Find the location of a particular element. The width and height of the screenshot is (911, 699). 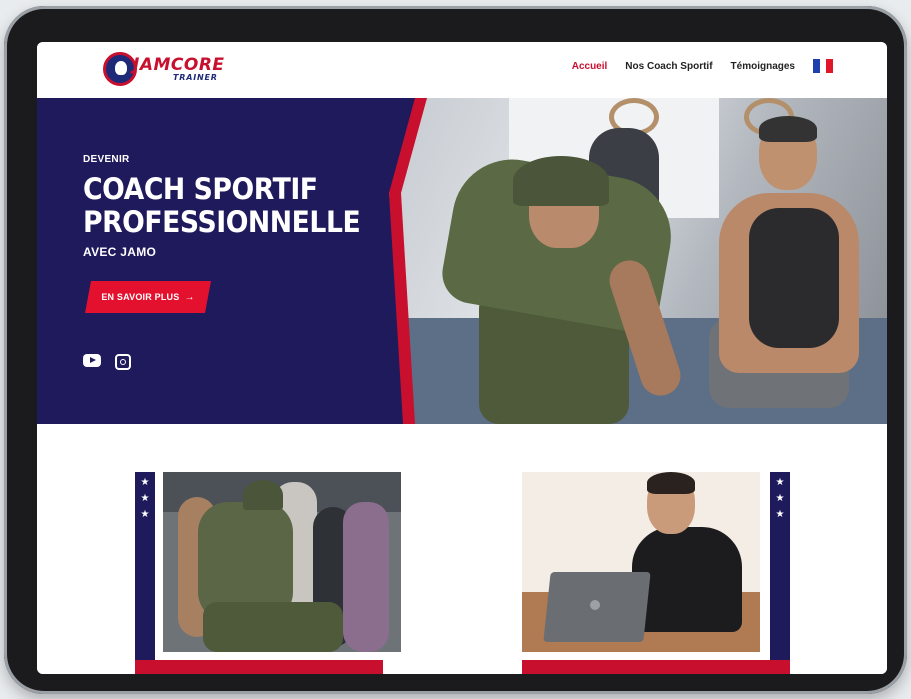

social-links is located at coordinates (107, 362).